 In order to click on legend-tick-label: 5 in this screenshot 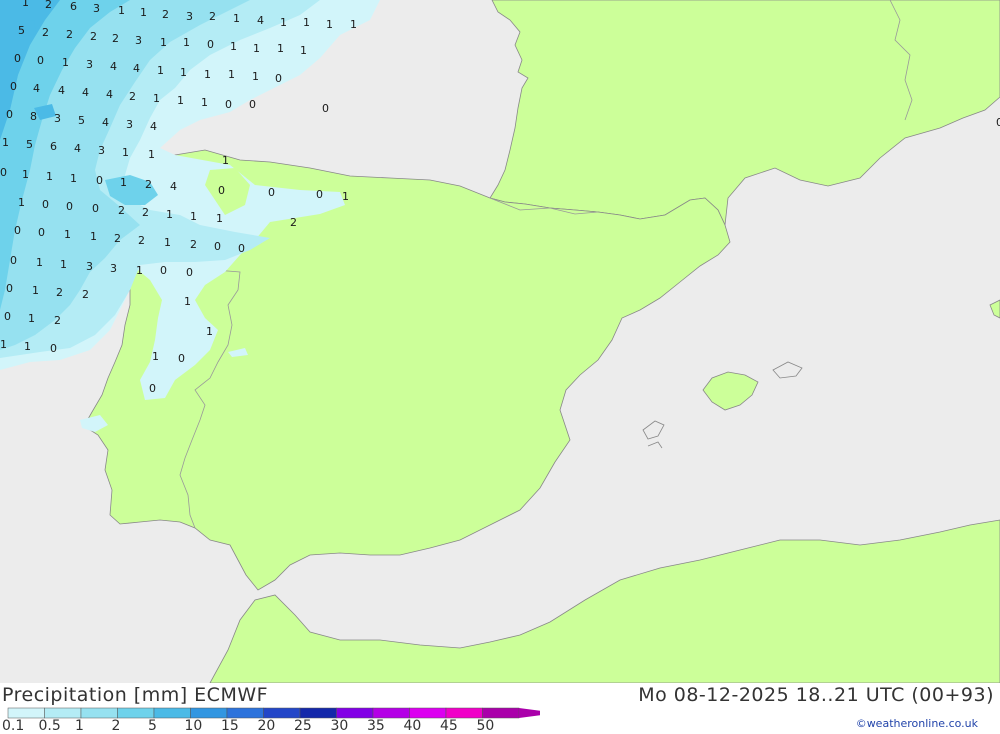, I will do `click(152, 726)`.